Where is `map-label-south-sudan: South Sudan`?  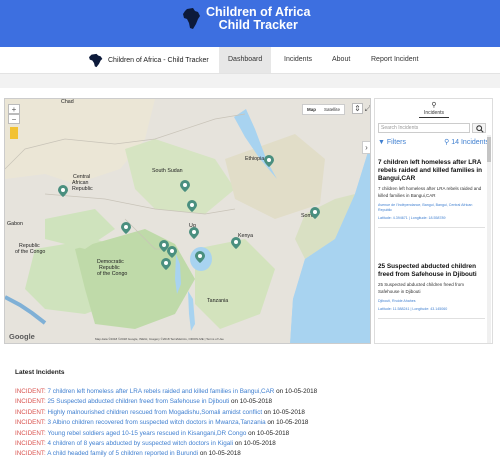
map-label-south-sudan: South Sudan is located at coordinates (167, 171).